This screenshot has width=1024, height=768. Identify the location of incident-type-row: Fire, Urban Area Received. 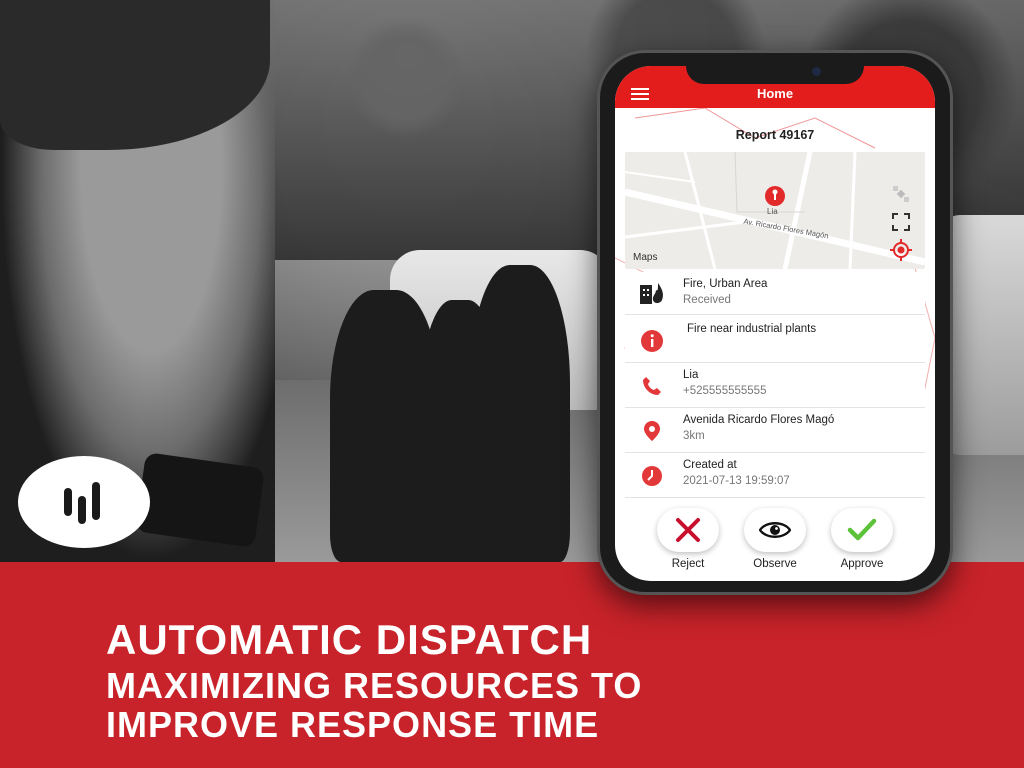
(775, 293).